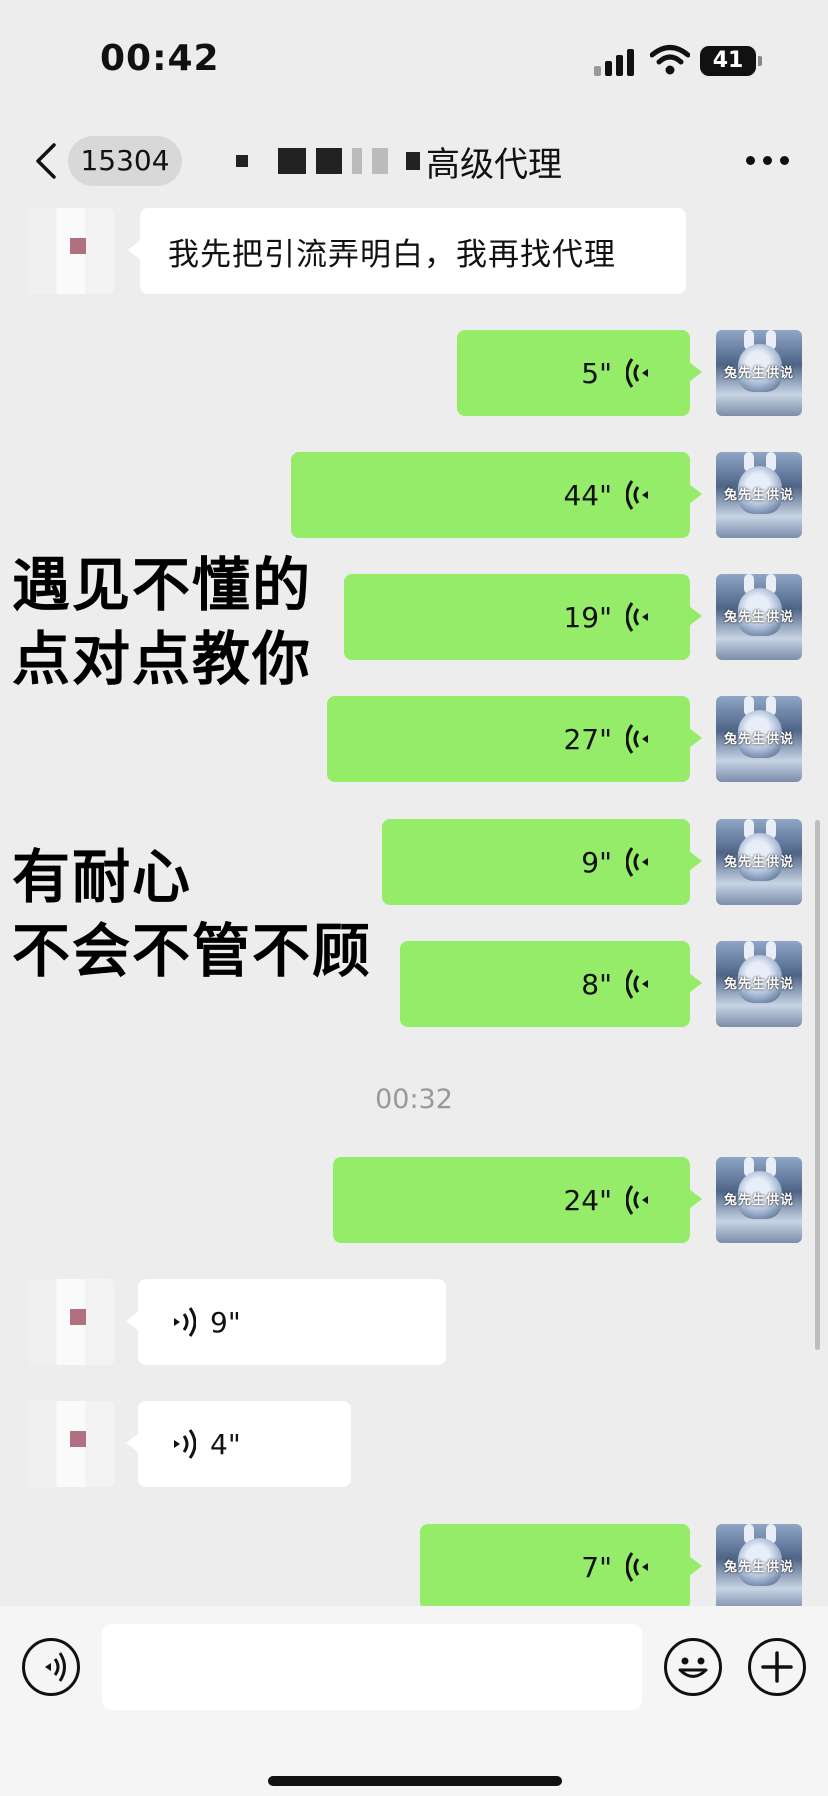  Describe the element at coordinates (517, 1200) in the screenshot. I see `voice-message: 24"` at that location.